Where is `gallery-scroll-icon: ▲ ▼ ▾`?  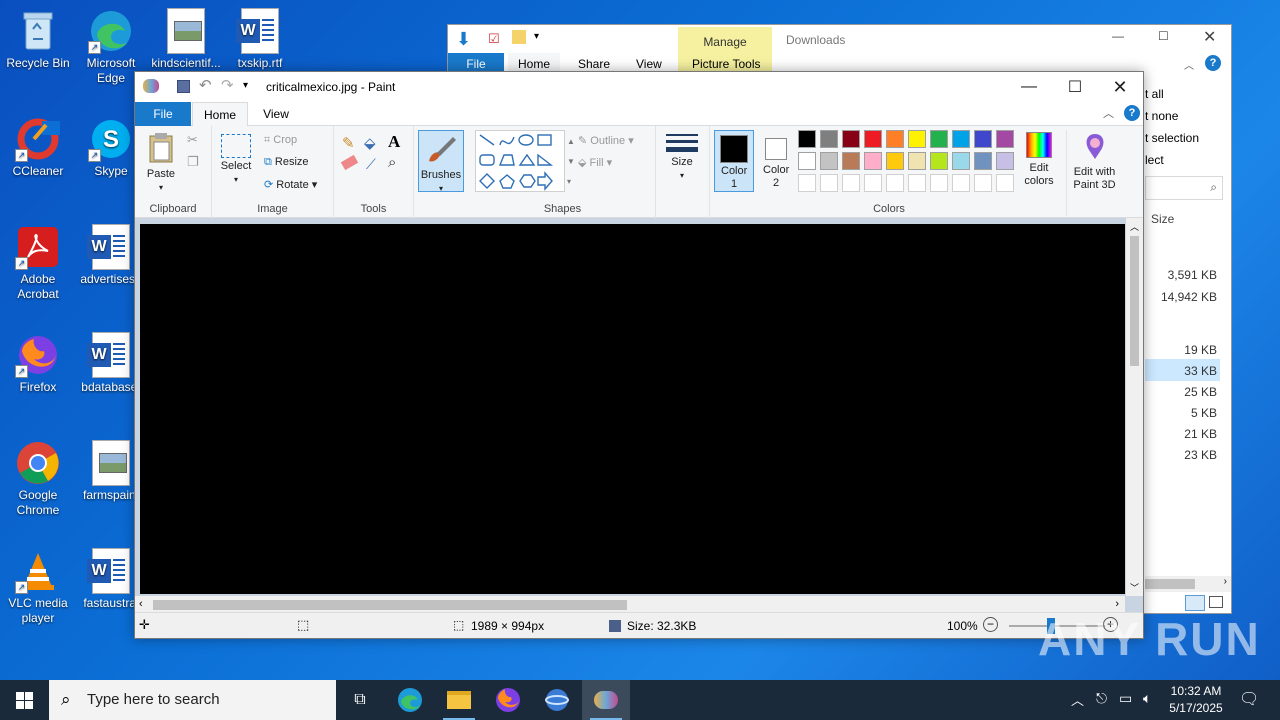 gallery-scroll-icon: ▲ ▼ ▾ is located at coordinates (571, 162).